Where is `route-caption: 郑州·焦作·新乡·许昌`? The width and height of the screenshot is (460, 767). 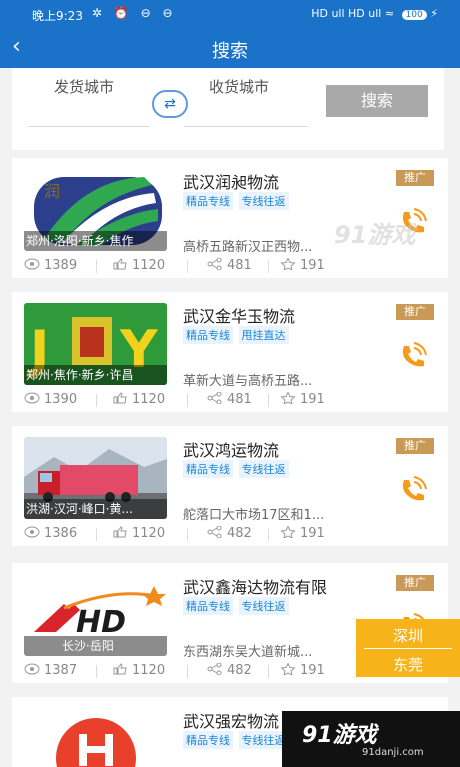
route-caption: 郑州·焦作·新乡·许昌 is located at coordinates (95, 375).